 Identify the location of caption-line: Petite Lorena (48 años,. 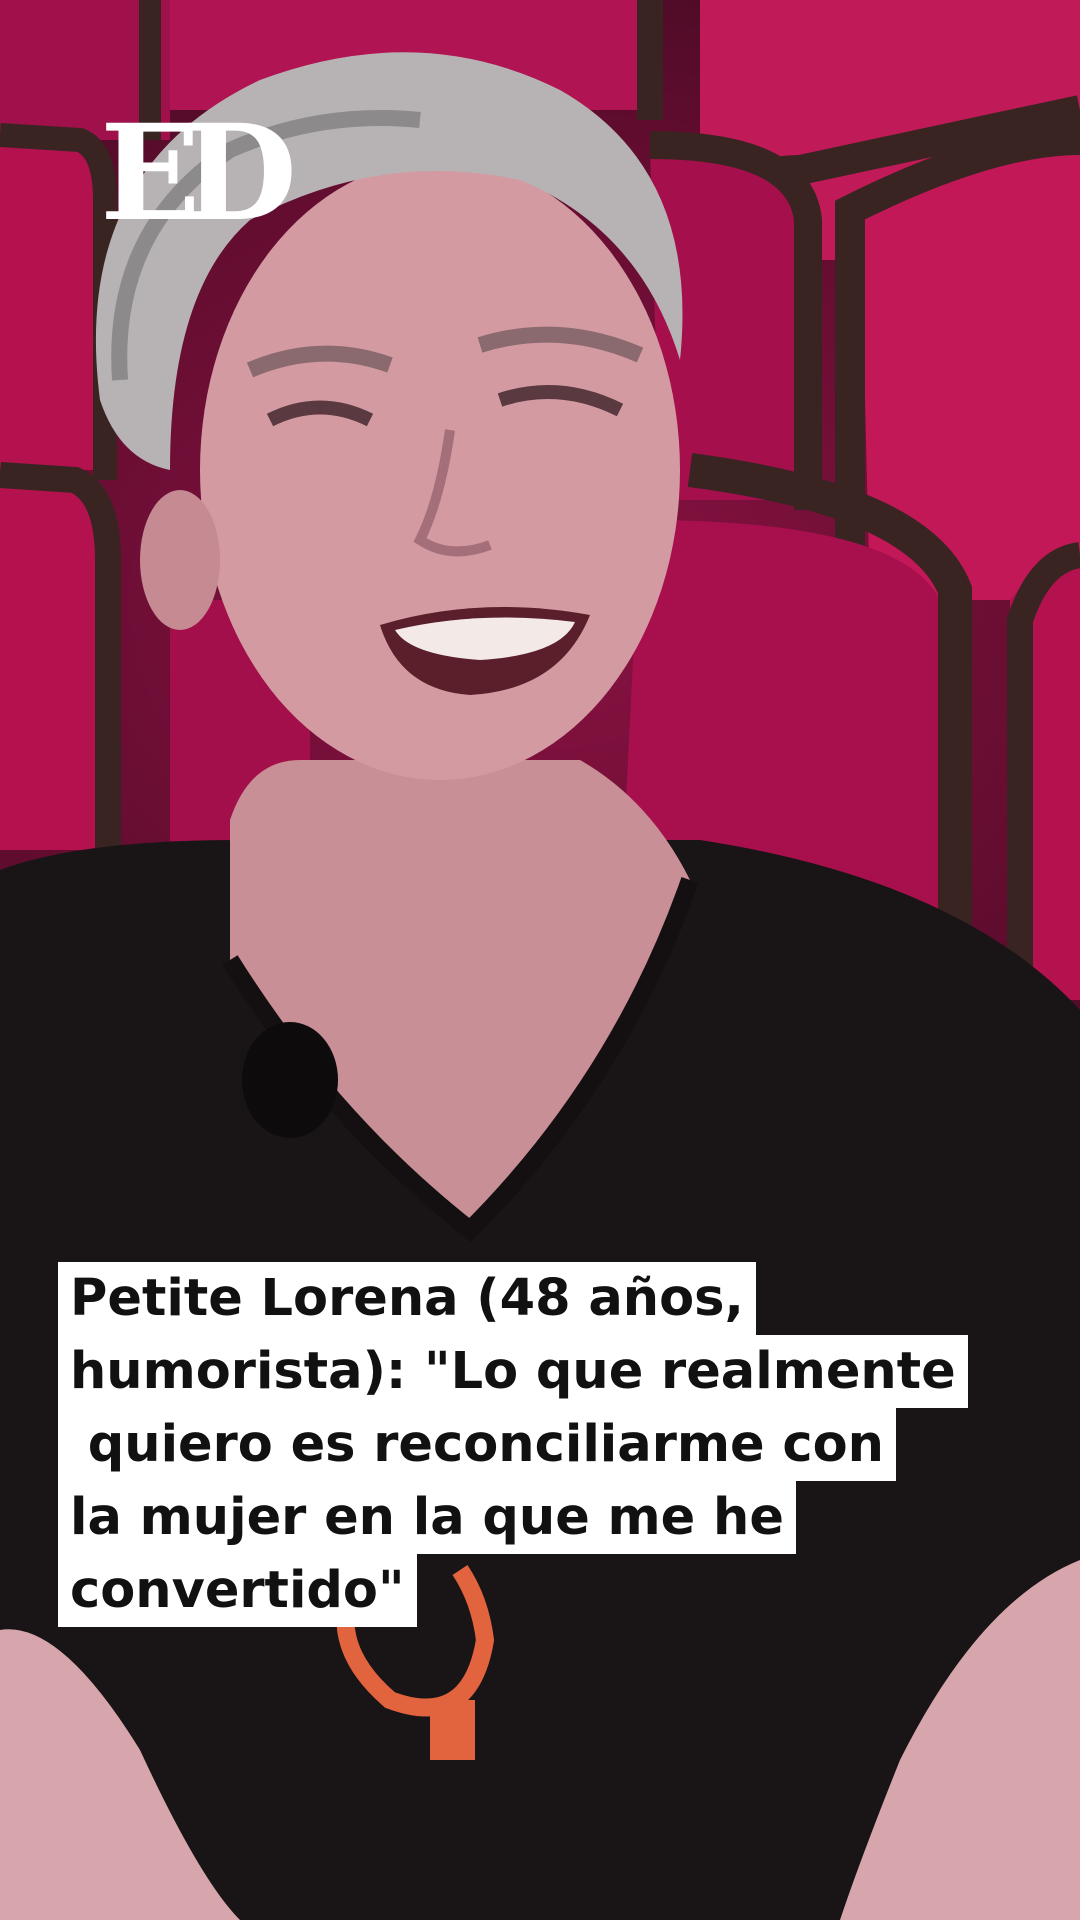
(538, 1298).